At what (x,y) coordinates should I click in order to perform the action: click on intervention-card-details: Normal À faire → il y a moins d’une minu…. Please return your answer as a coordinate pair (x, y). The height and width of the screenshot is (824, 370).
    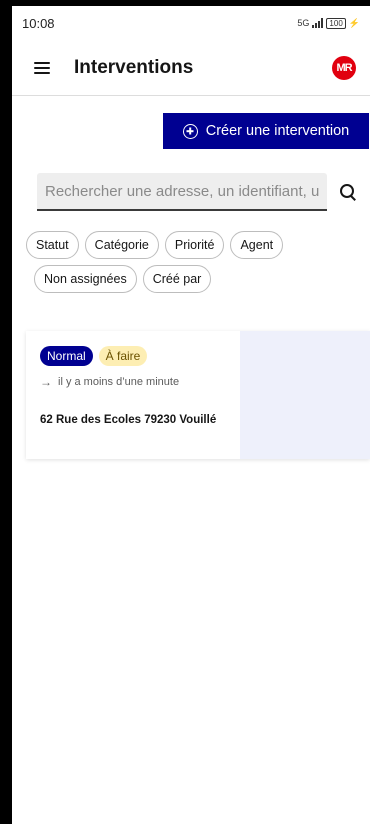
    Looking at the image, I should click on (133, 395).